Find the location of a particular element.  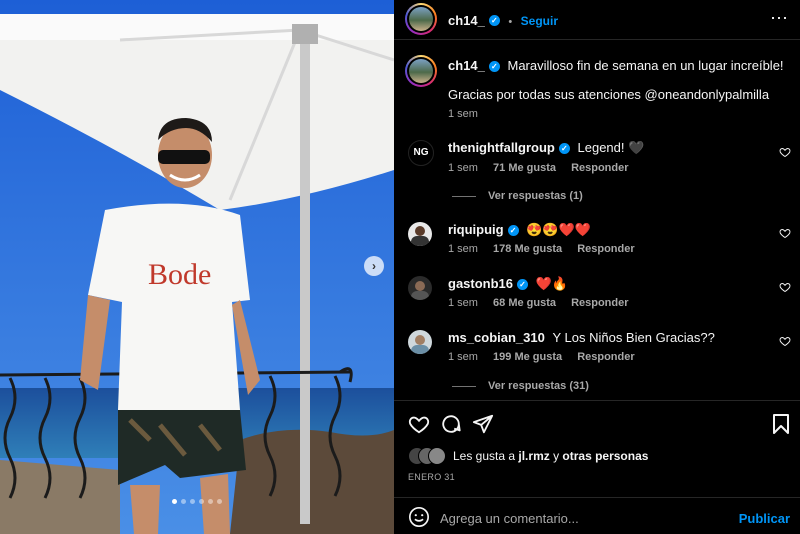

liker-avatars is located at coordinates (428, 456).